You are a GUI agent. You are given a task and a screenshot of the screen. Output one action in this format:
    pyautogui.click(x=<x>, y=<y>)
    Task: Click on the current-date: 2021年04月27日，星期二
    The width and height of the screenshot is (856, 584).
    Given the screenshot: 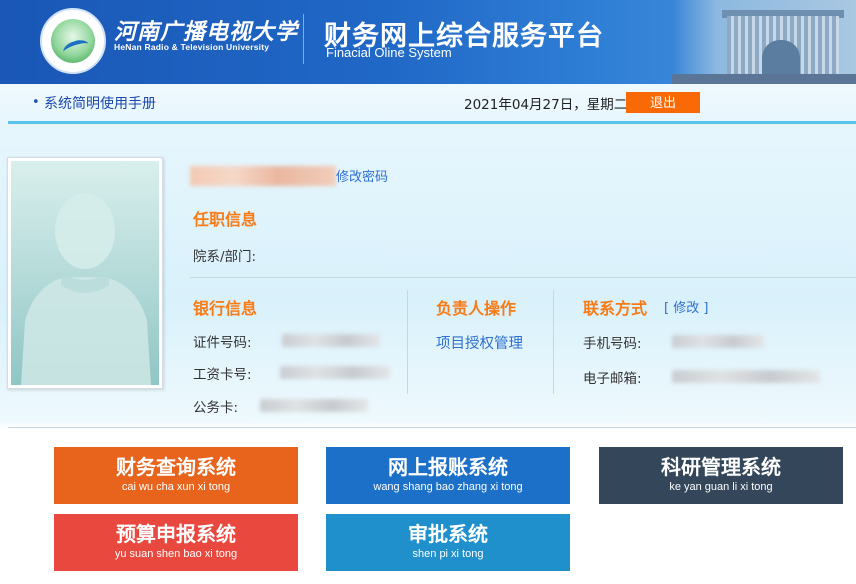 What is the action you would take?
    pyautogui.click(x=546, y=105)
    